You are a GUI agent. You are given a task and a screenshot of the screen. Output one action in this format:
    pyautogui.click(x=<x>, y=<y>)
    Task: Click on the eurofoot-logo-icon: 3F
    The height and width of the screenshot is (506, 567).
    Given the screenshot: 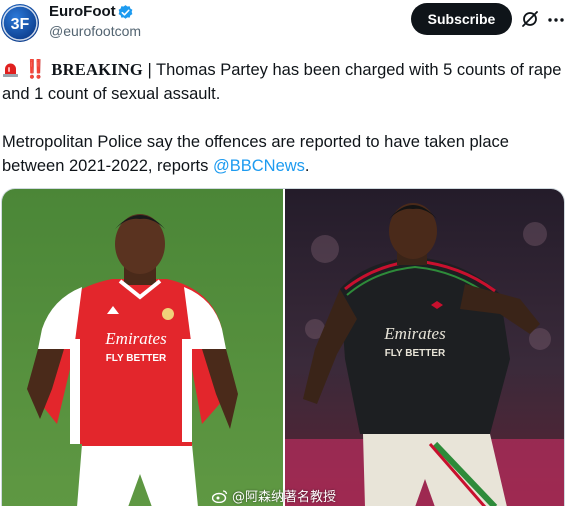 What is the action you would take?
    pyautogui.click(x=20, y=23)
    